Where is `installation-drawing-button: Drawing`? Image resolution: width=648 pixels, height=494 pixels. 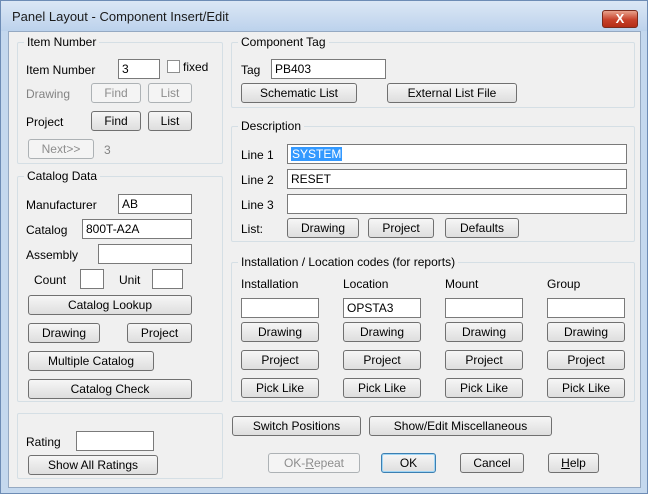 installation-drawing-button: Drawing is located at coordinates (280, 332).